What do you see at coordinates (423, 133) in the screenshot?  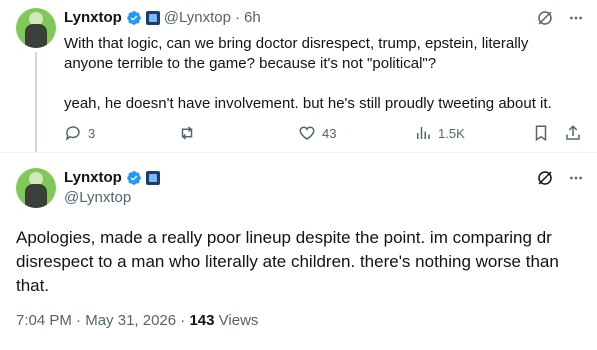 I see `analytics-icon` at bounding box center [423, 133].